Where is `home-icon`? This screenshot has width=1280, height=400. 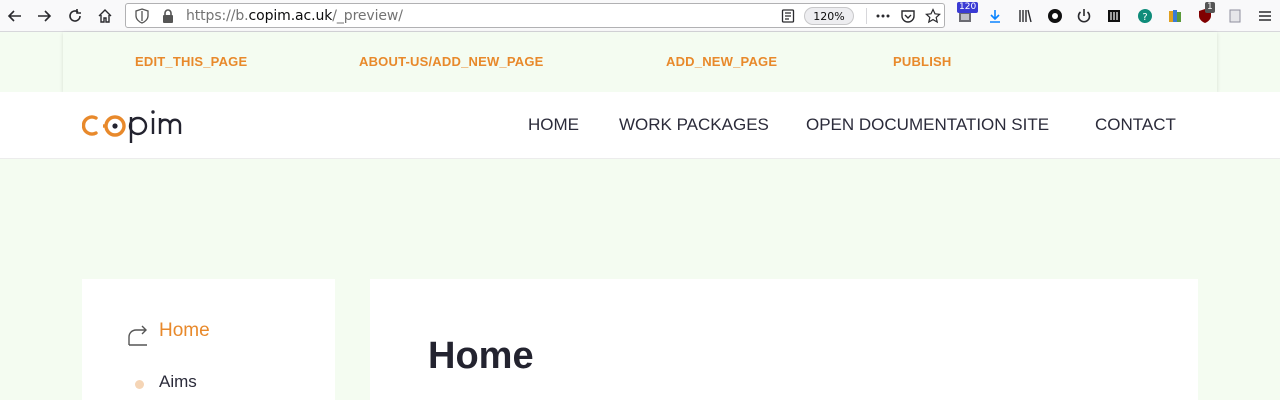 home-icon is located at coordinates (105, 16).